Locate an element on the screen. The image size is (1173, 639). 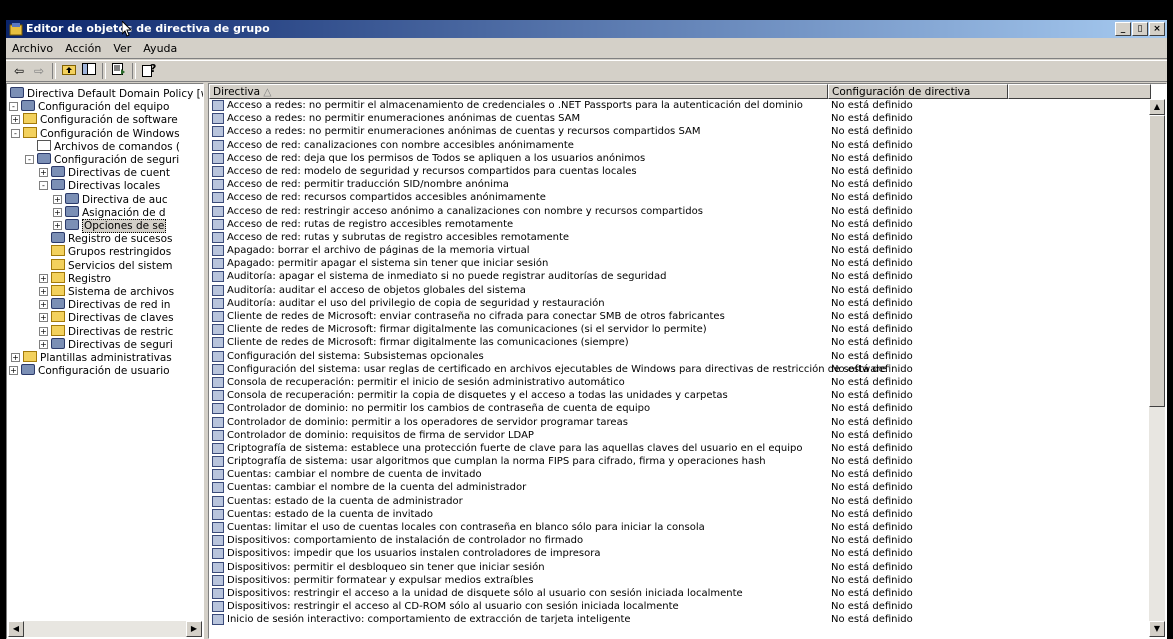
back-arrow-icon: ⇦ is located at coordinates (19, 71).